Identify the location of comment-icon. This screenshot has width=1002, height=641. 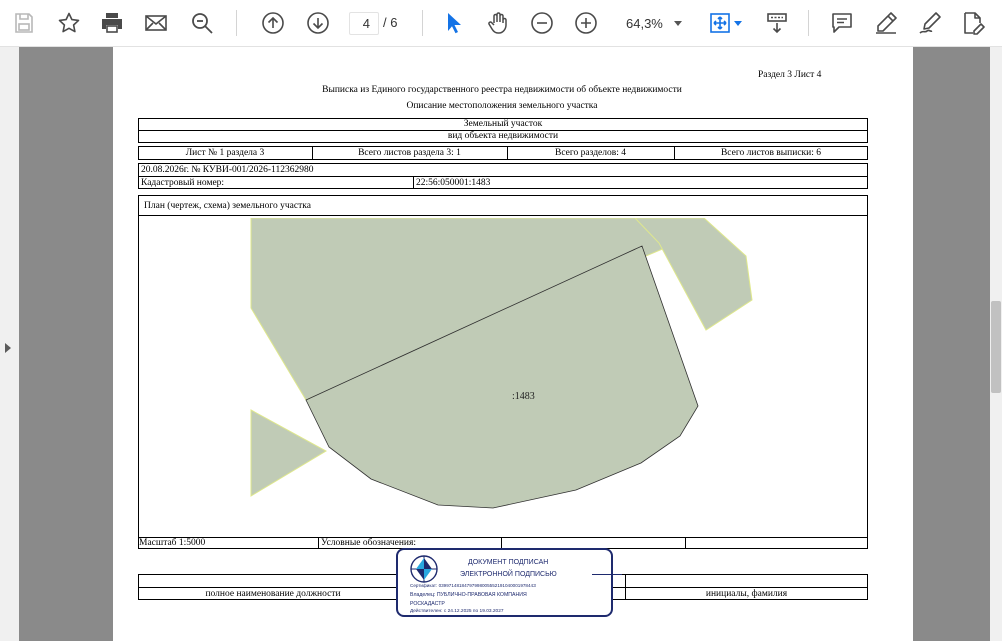
(842, 23).